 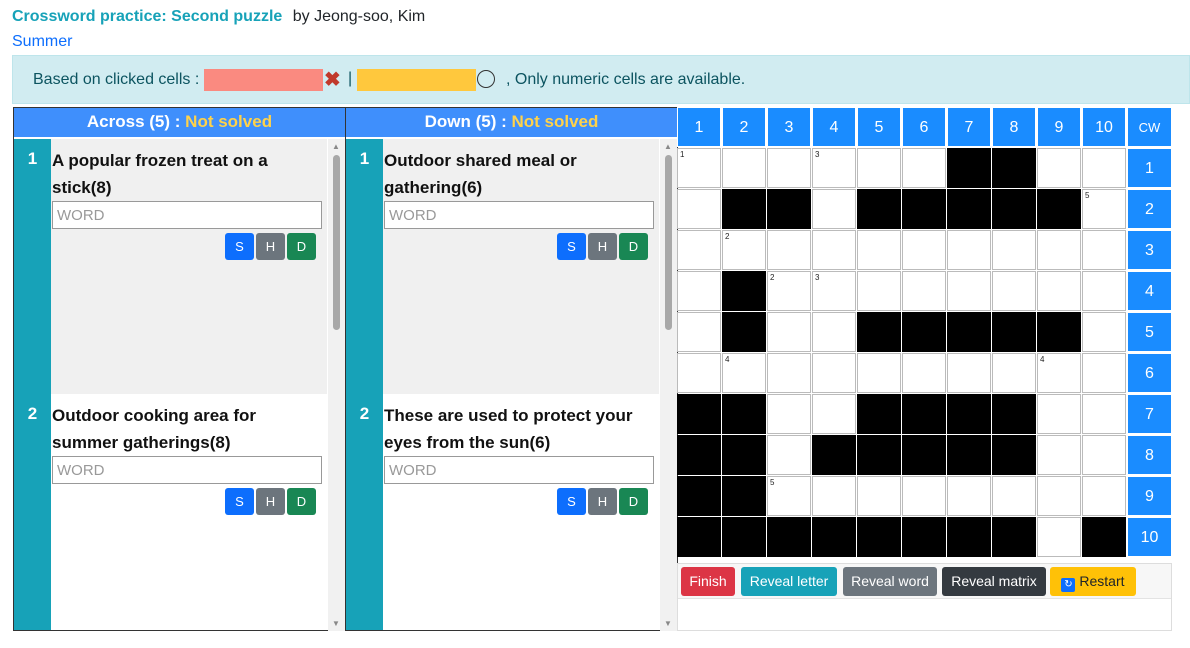 I want to click on category-link: Summer, so click(x=42, y=42).